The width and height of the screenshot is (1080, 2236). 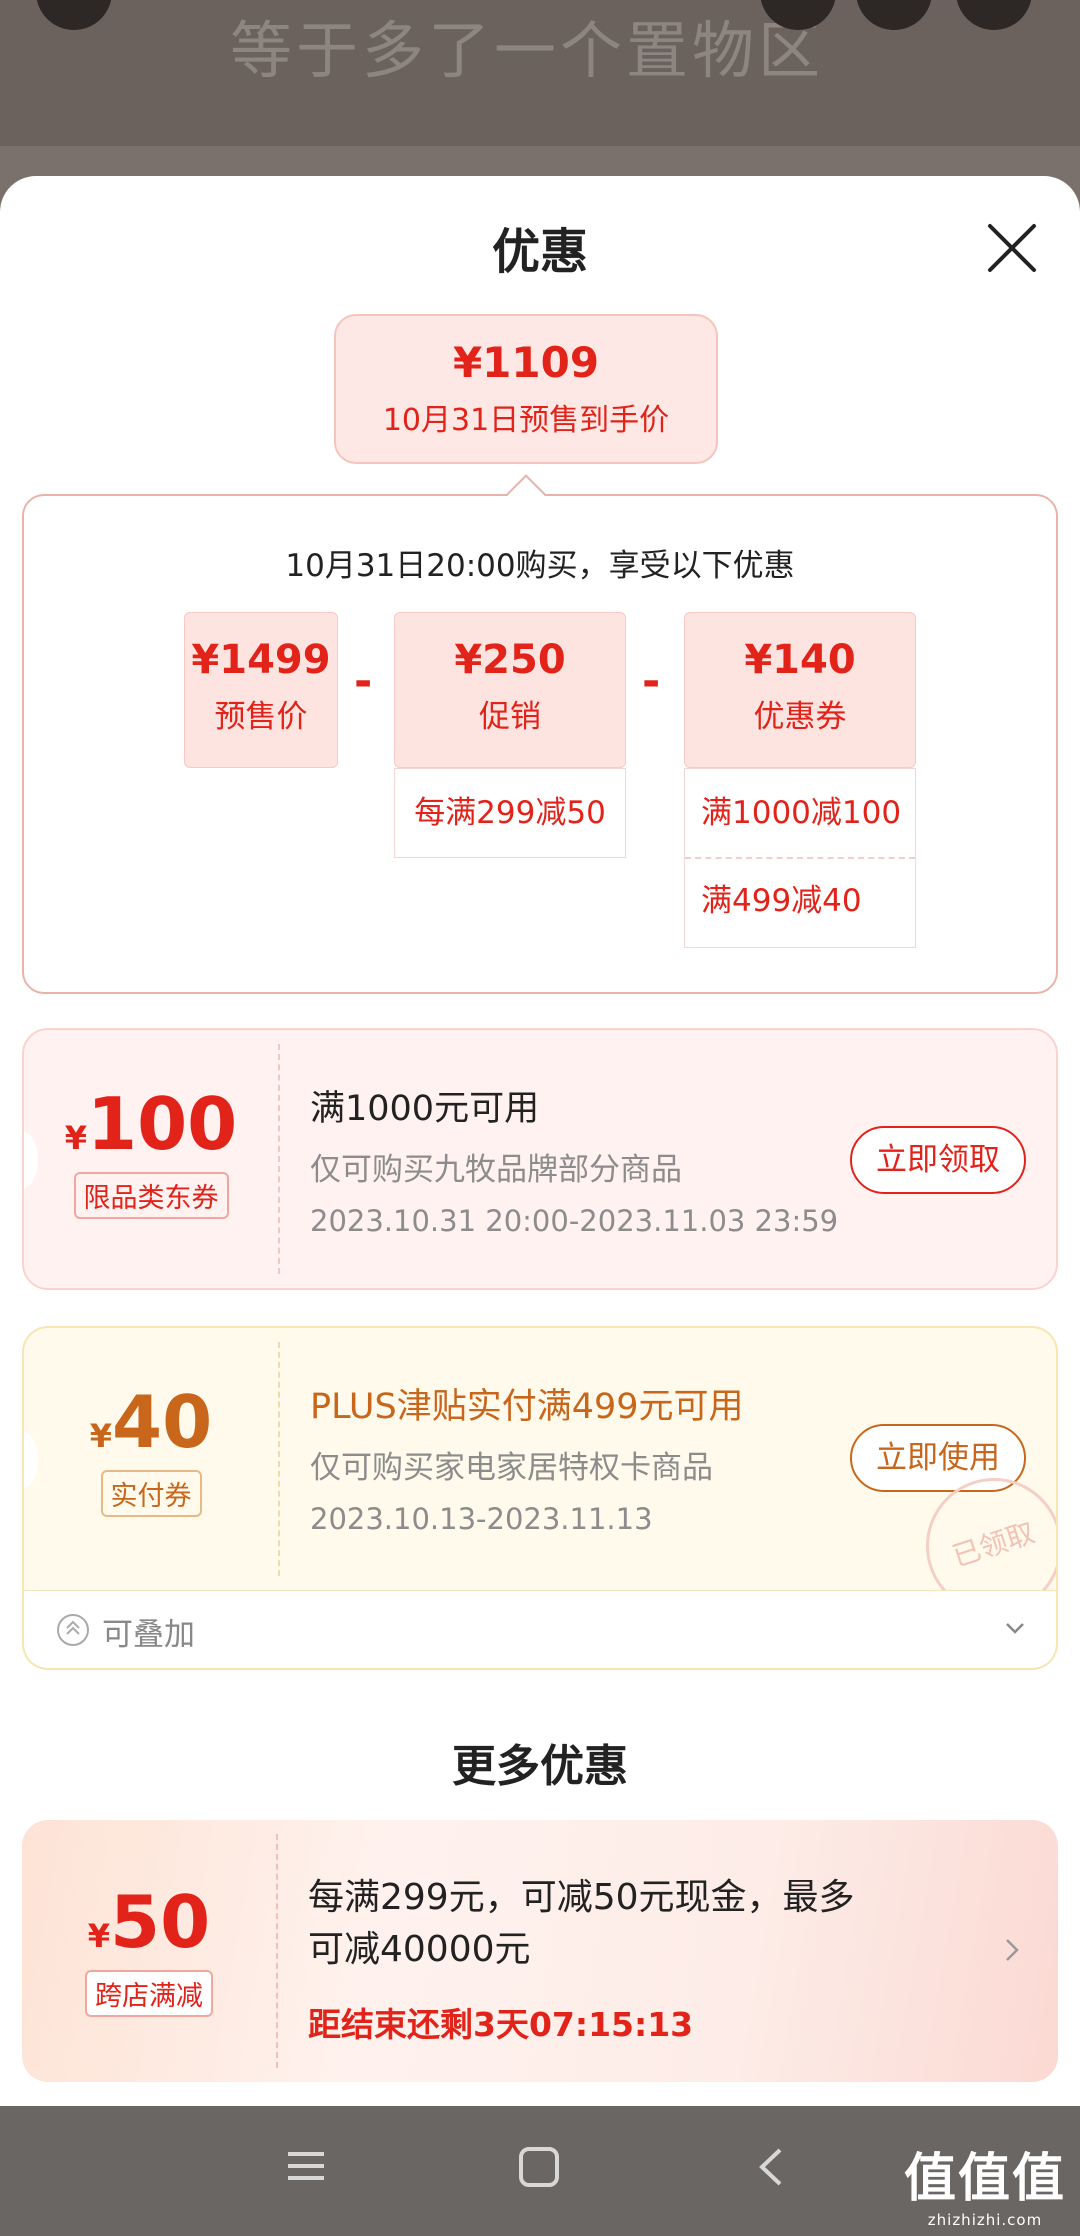 What do you see at coordinates (801, 813) in the screenshot?
I see `coupon-detail: 满1000减100` at bounding box center [801, 813].